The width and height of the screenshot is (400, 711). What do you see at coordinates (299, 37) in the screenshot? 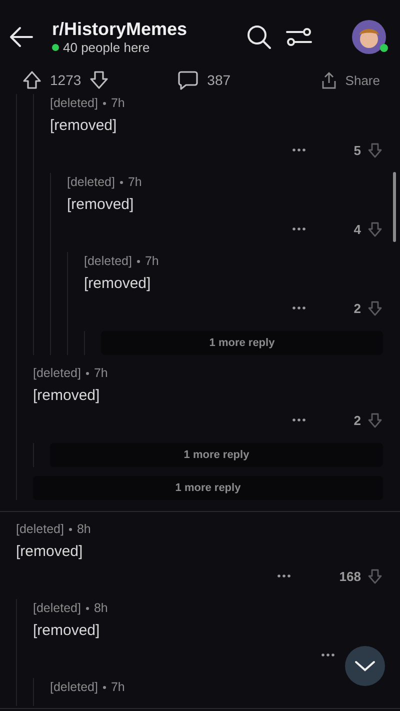
I see `filter-icon` at bounding box center [299, 37].